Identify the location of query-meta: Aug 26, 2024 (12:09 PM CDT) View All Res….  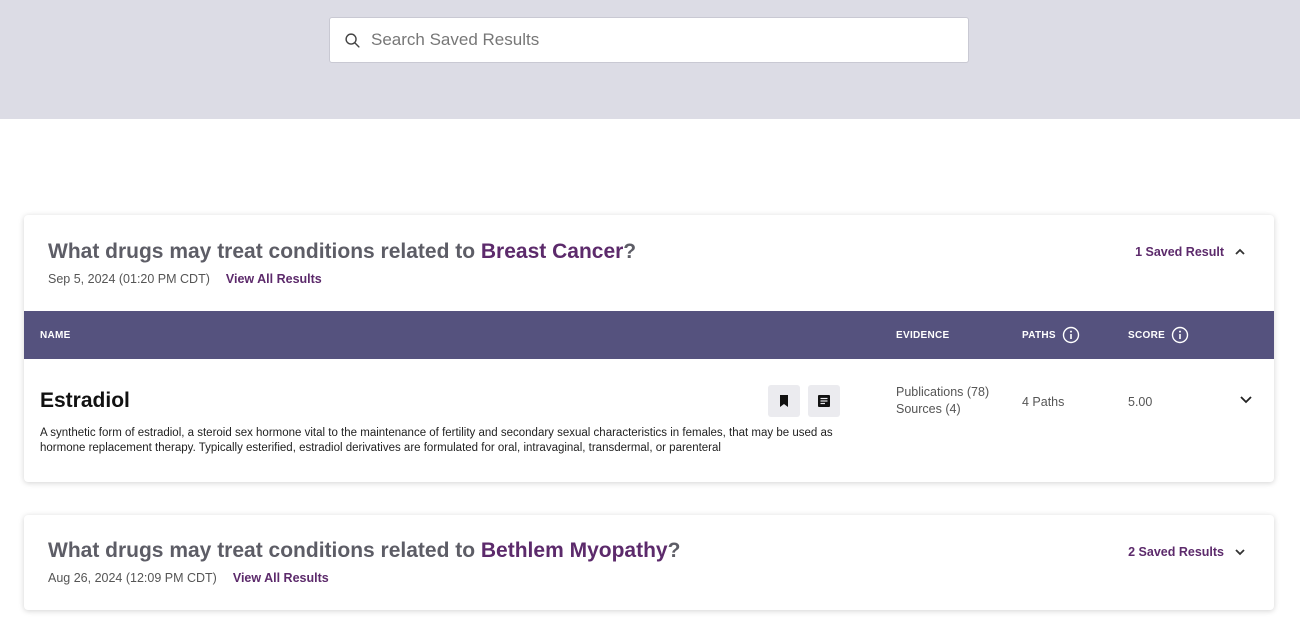
(188, 578).